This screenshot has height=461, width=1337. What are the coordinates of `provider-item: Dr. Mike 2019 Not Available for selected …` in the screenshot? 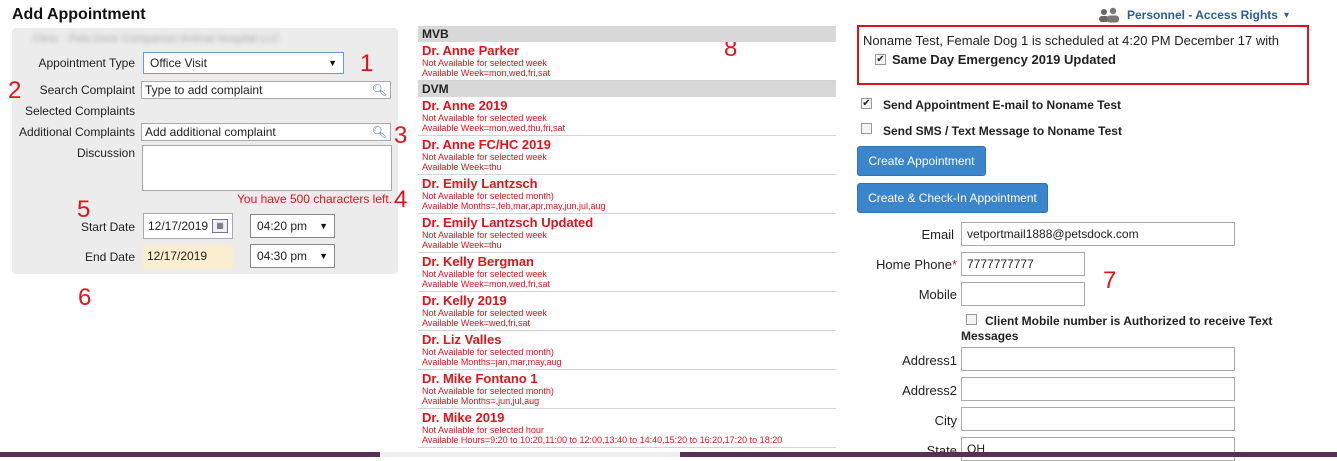 It's located at (627, 428).